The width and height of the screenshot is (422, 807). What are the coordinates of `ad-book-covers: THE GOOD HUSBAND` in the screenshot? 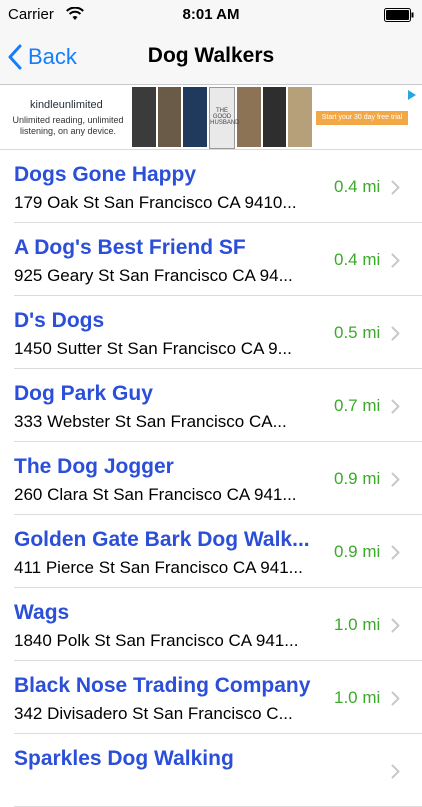 It's located at (222, 118).